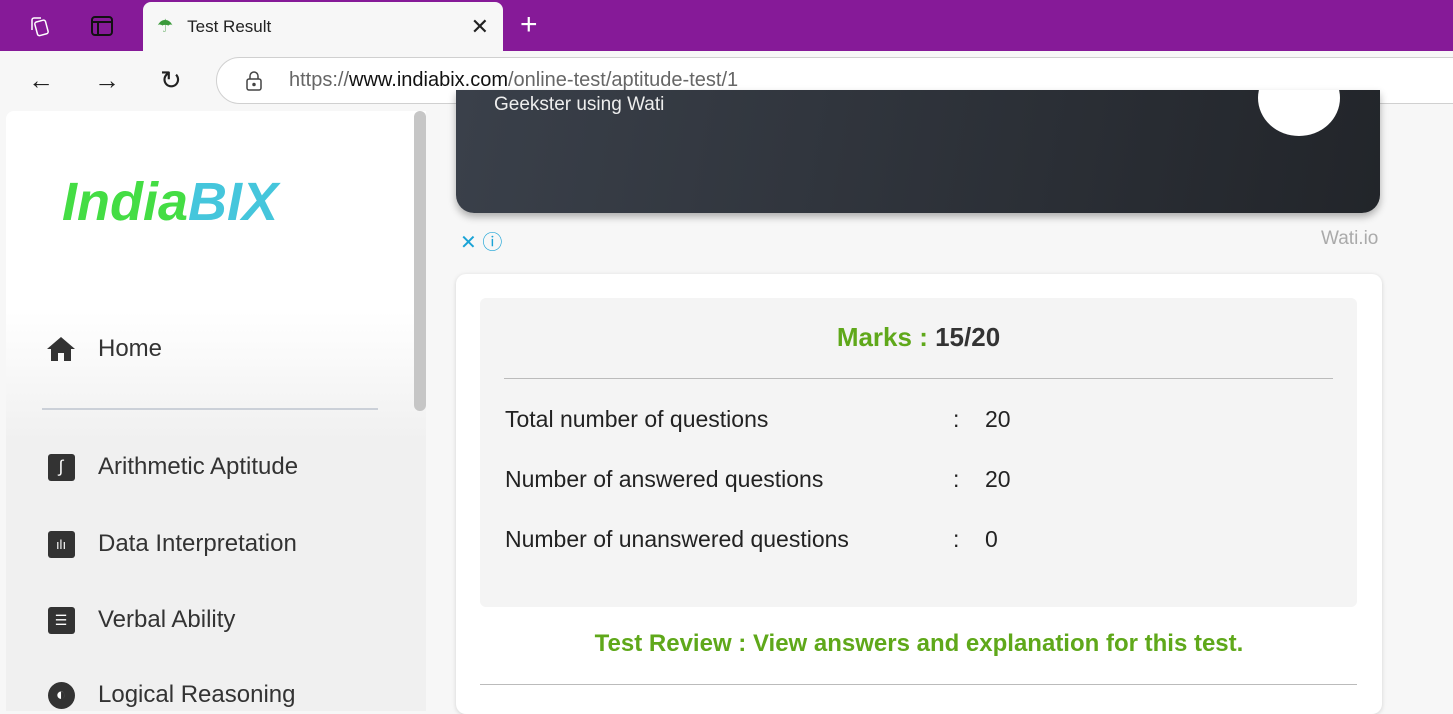 Image resolution: width=1453 pixels, height=714 pixels. I want to click on close-tab-icon: ✕, so click(480, 27).